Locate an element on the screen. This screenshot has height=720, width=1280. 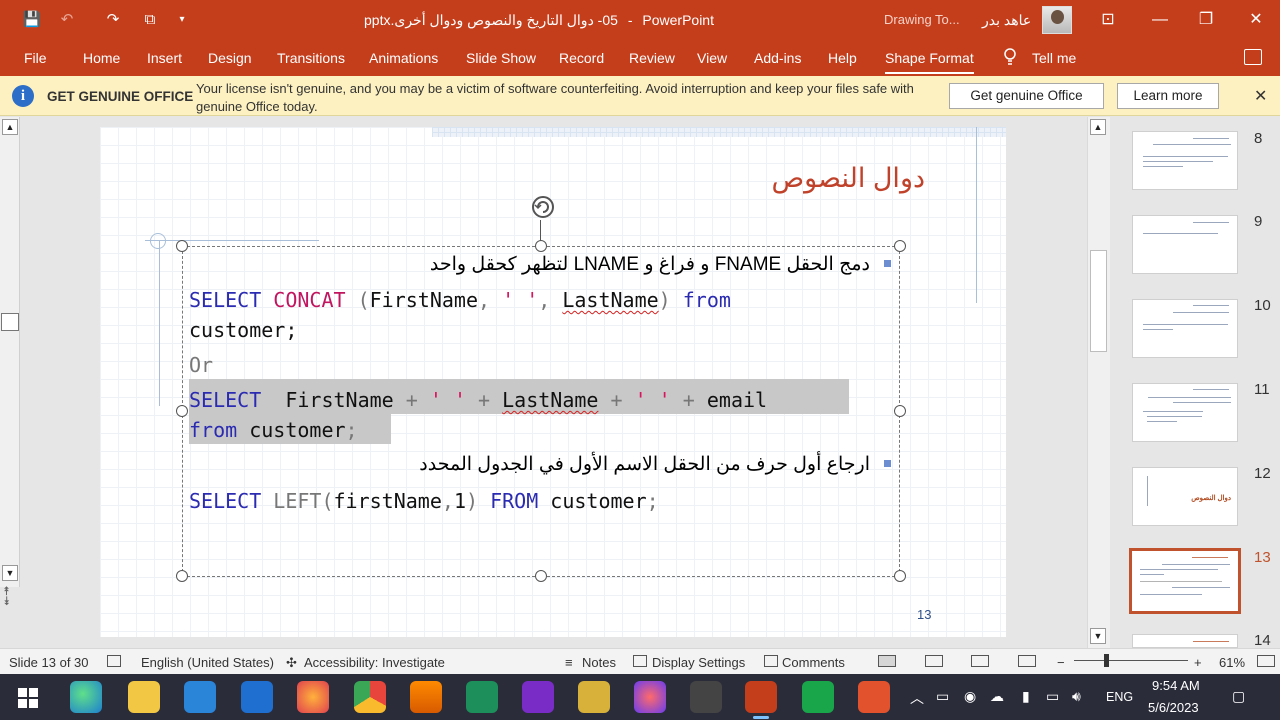
normal-view-icon is located at coordinates (887, 661).